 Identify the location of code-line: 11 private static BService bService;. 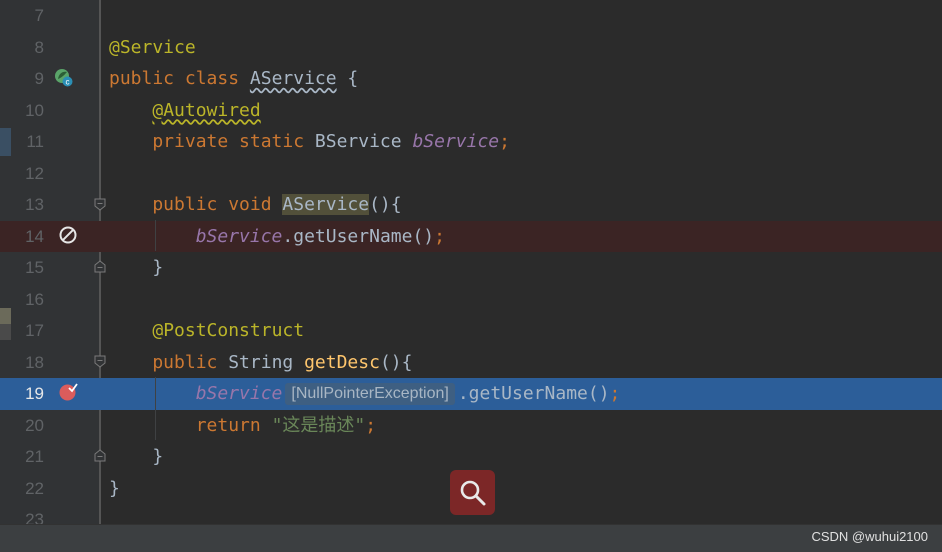
(471, 142).